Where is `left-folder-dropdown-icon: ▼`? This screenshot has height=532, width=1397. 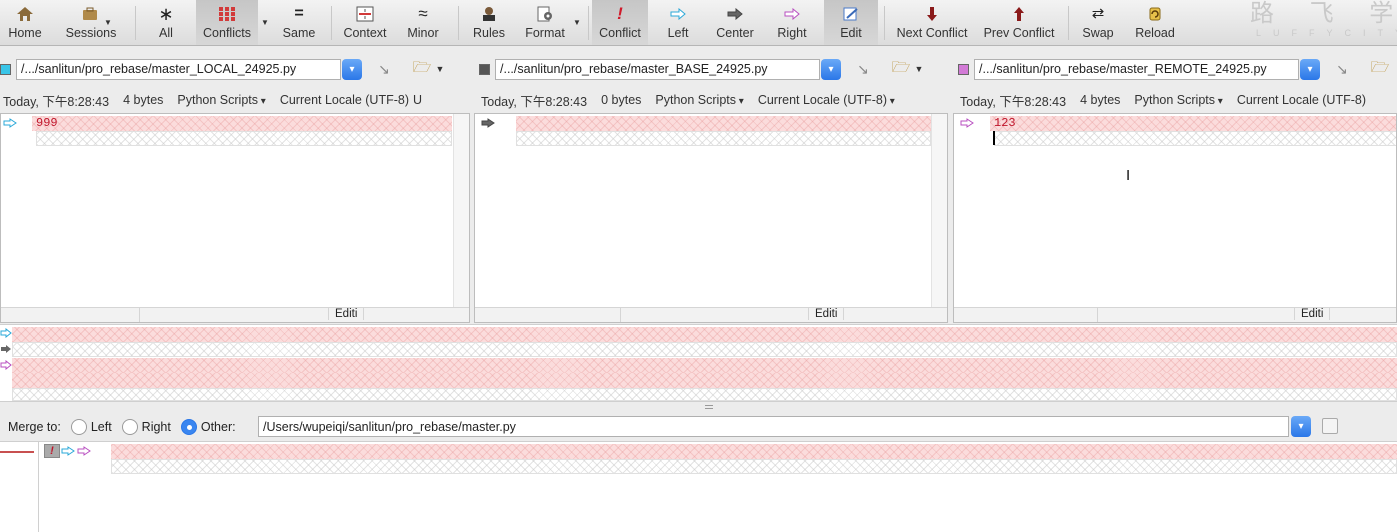 left-folder-dropdown-icon: ▼ is located at coordinates (440, 69).